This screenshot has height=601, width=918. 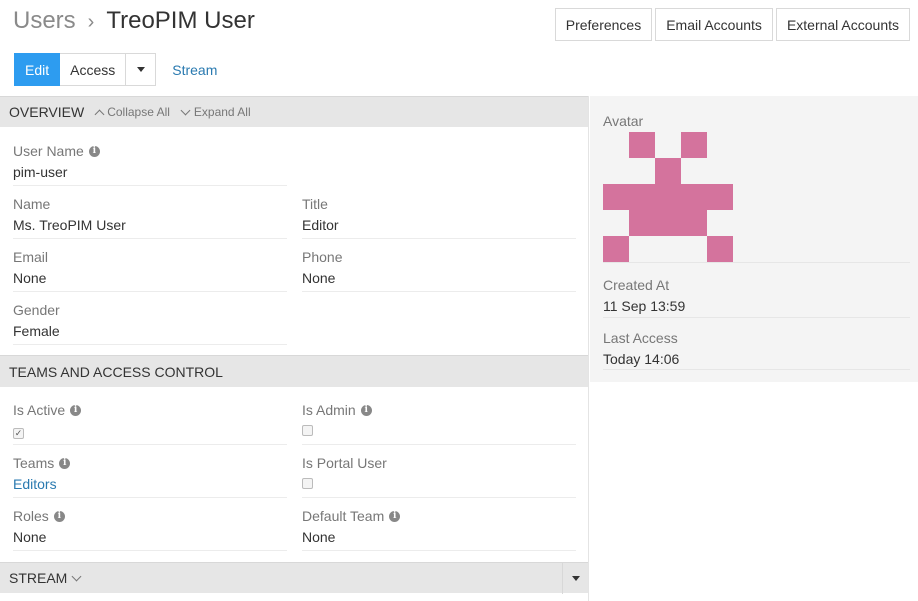 What do you see at coordinates (439, 487) in the screenshot?
I see `is-portal-user-value` at bounding box center [439, 487].